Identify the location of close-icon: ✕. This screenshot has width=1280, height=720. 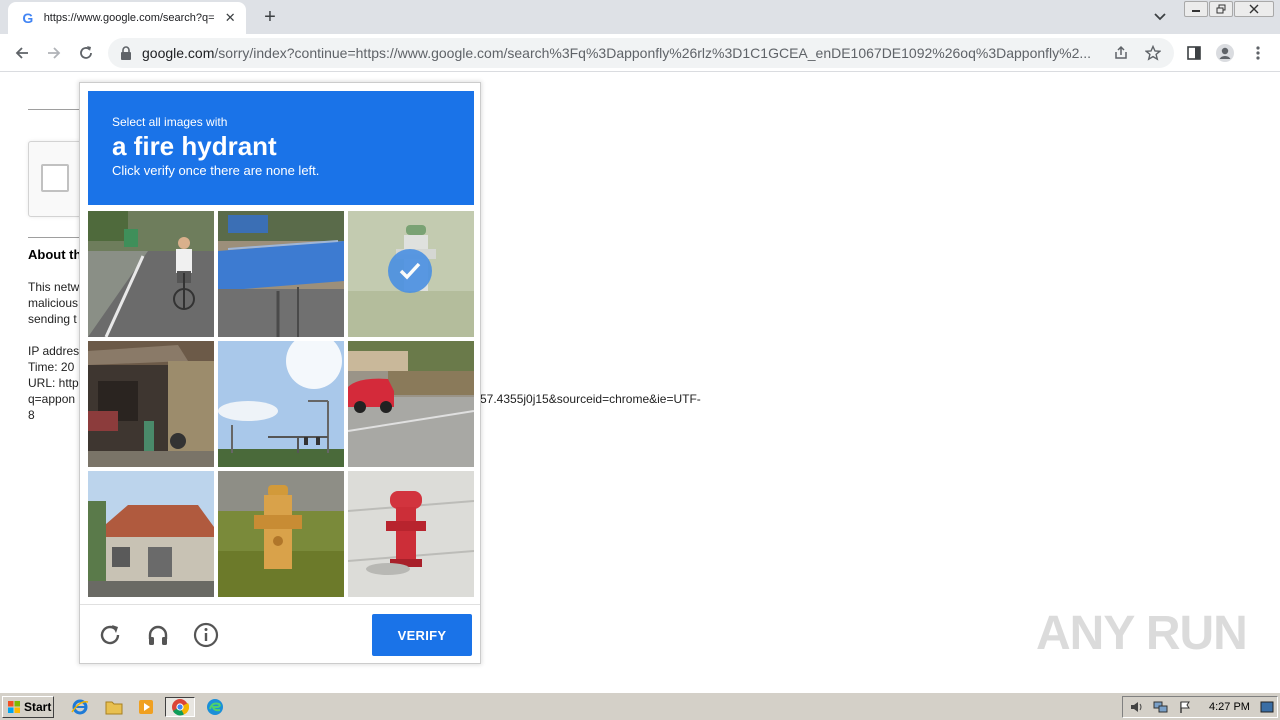
(230, 18).